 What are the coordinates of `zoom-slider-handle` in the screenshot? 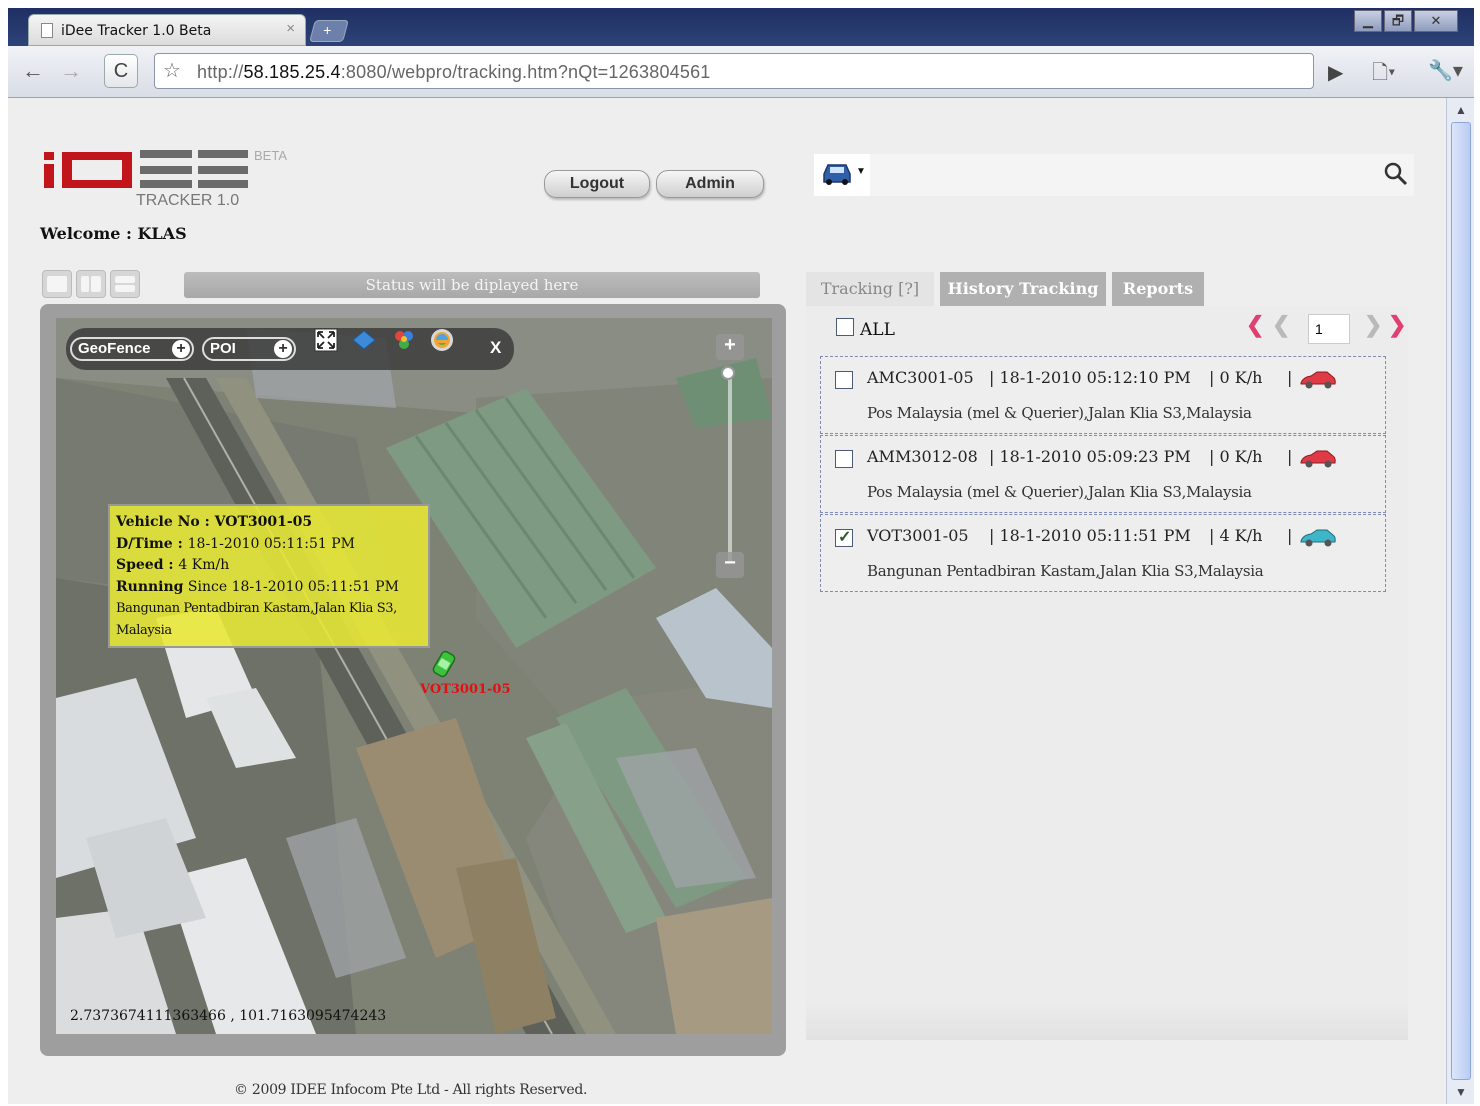 It's located at (728, 373).